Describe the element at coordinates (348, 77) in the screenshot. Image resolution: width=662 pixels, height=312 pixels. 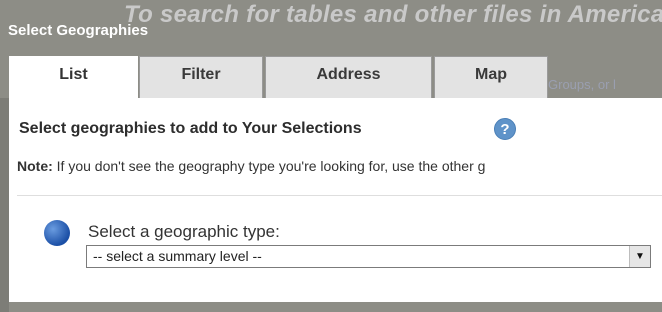
I see `tab-address: Address` at that location.